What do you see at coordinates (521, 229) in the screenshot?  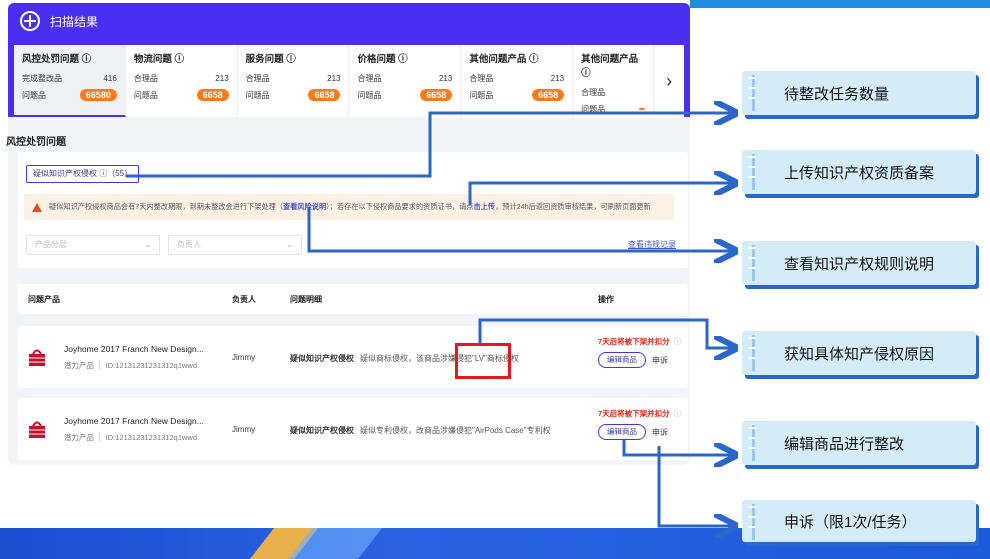 I see `arrow-to-rules` at bounding box center [521, 229].